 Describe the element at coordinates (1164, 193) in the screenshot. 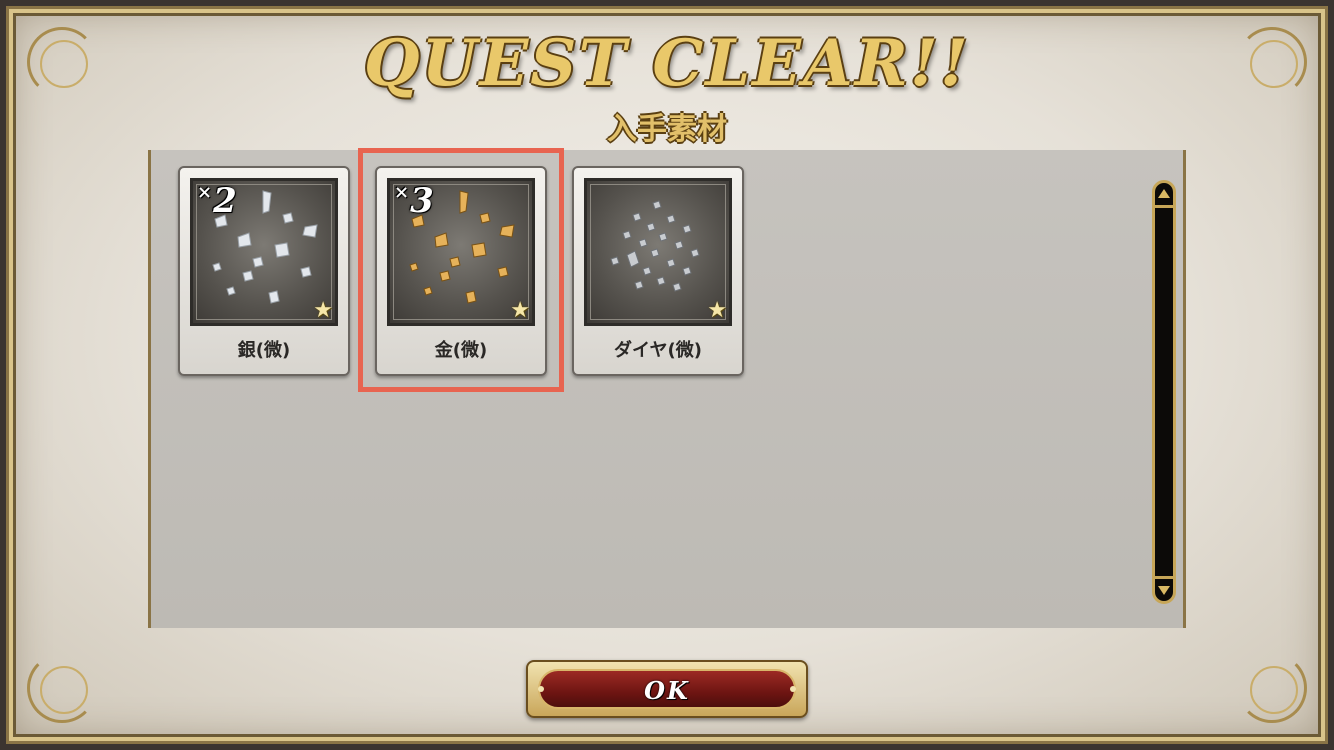

I see `scroll-up-icon` at that location.